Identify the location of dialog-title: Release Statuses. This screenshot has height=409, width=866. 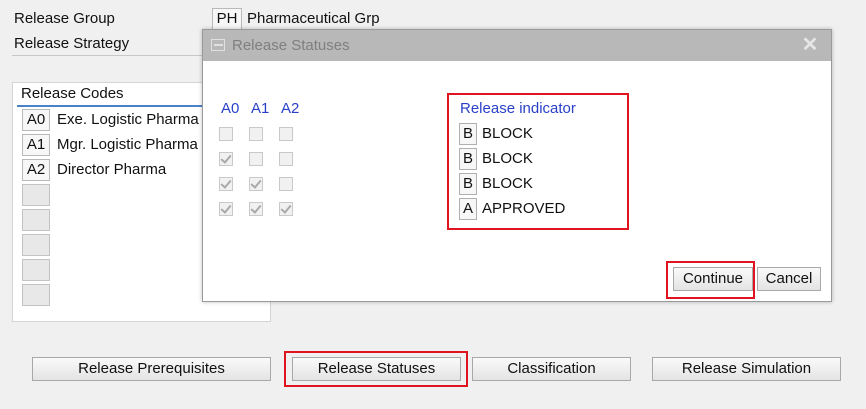
(291, 45).